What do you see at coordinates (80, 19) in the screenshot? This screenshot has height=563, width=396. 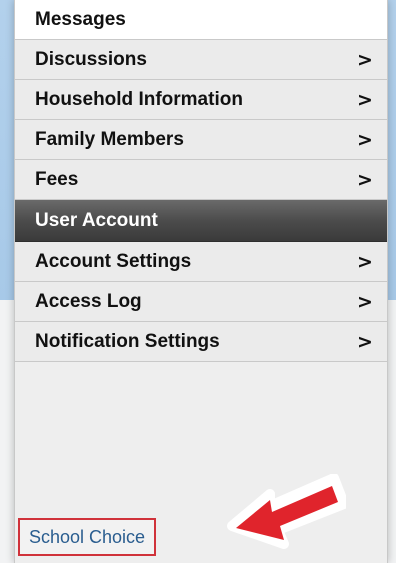 I see `menu-item-label: Messages` at bounding box center [80, 19].